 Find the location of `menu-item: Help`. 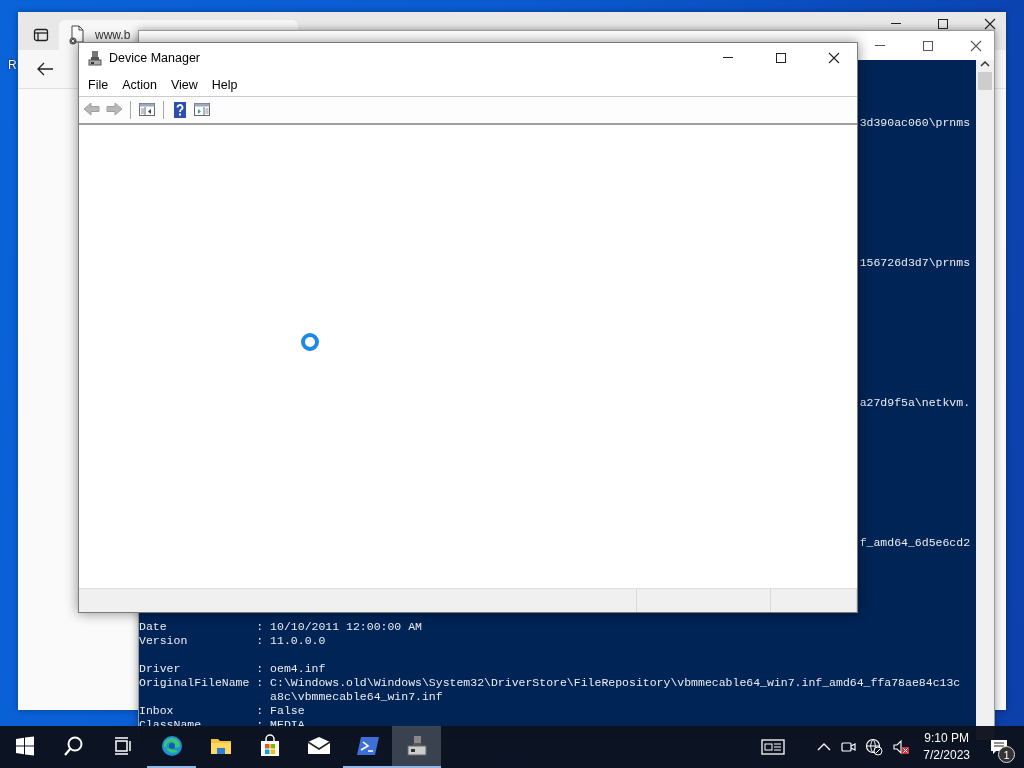

menu-item: Help is located at coordinates (224, 84).